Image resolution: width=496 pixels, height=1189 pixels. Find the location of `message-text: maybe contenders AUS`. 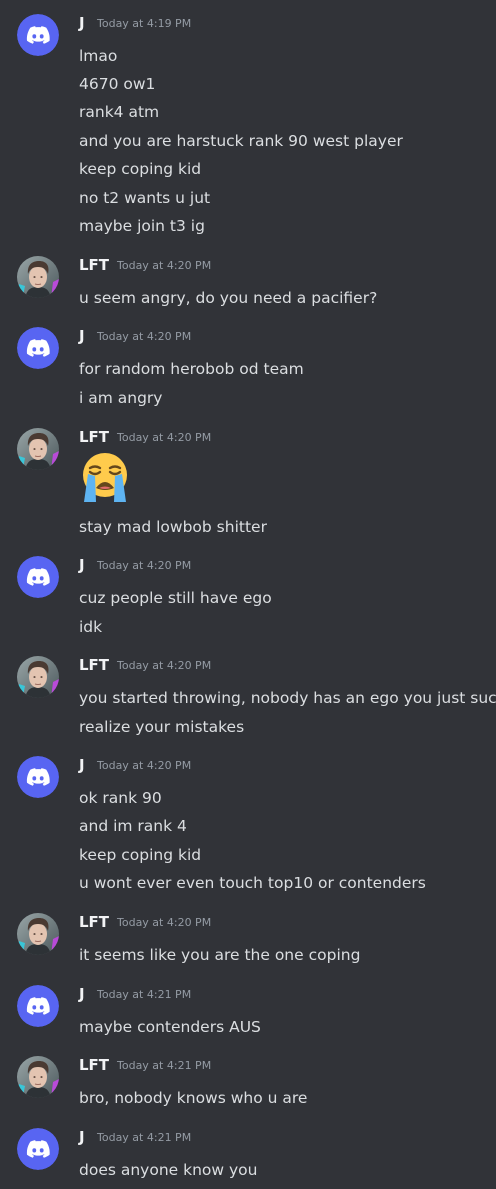

message-text: maybe contenders AUS is located at coordinates (170, 1027).